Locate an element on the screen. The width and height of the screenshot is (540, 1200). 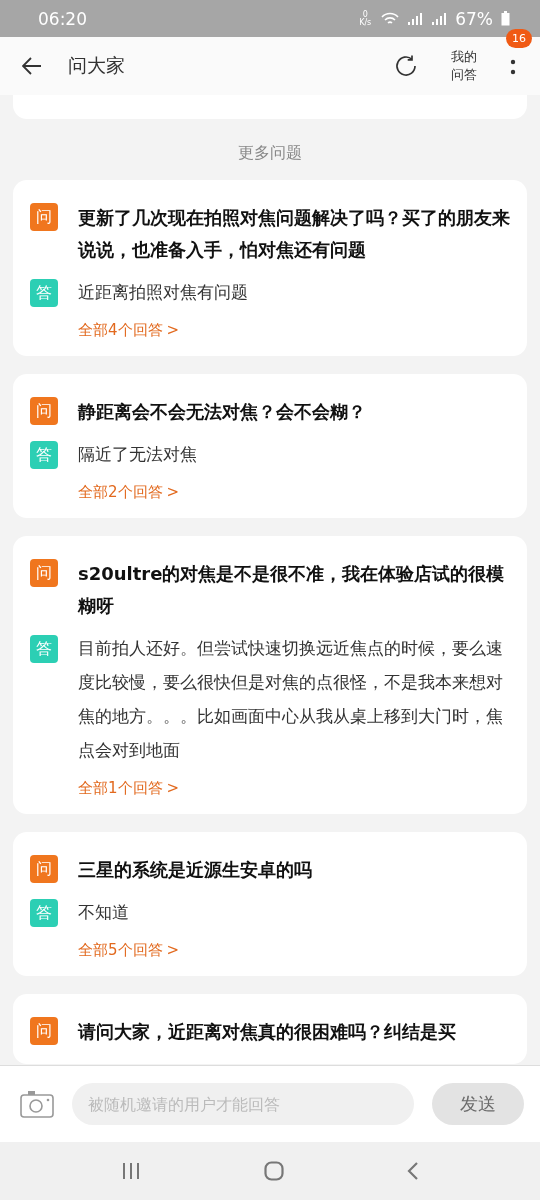
question-text: 请问大家，近距离对焦真的很困难吗？纠结是买 is located at coordinates (267, 1032).